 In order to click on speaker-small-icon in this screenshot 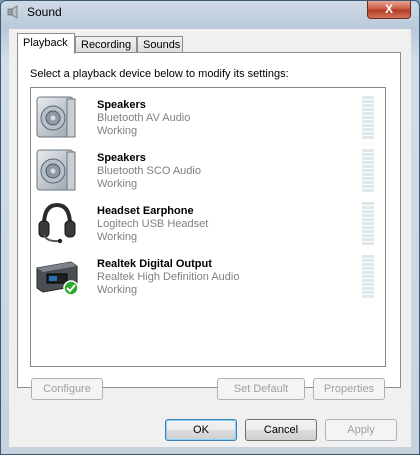, I will do `click(12, 12)`.